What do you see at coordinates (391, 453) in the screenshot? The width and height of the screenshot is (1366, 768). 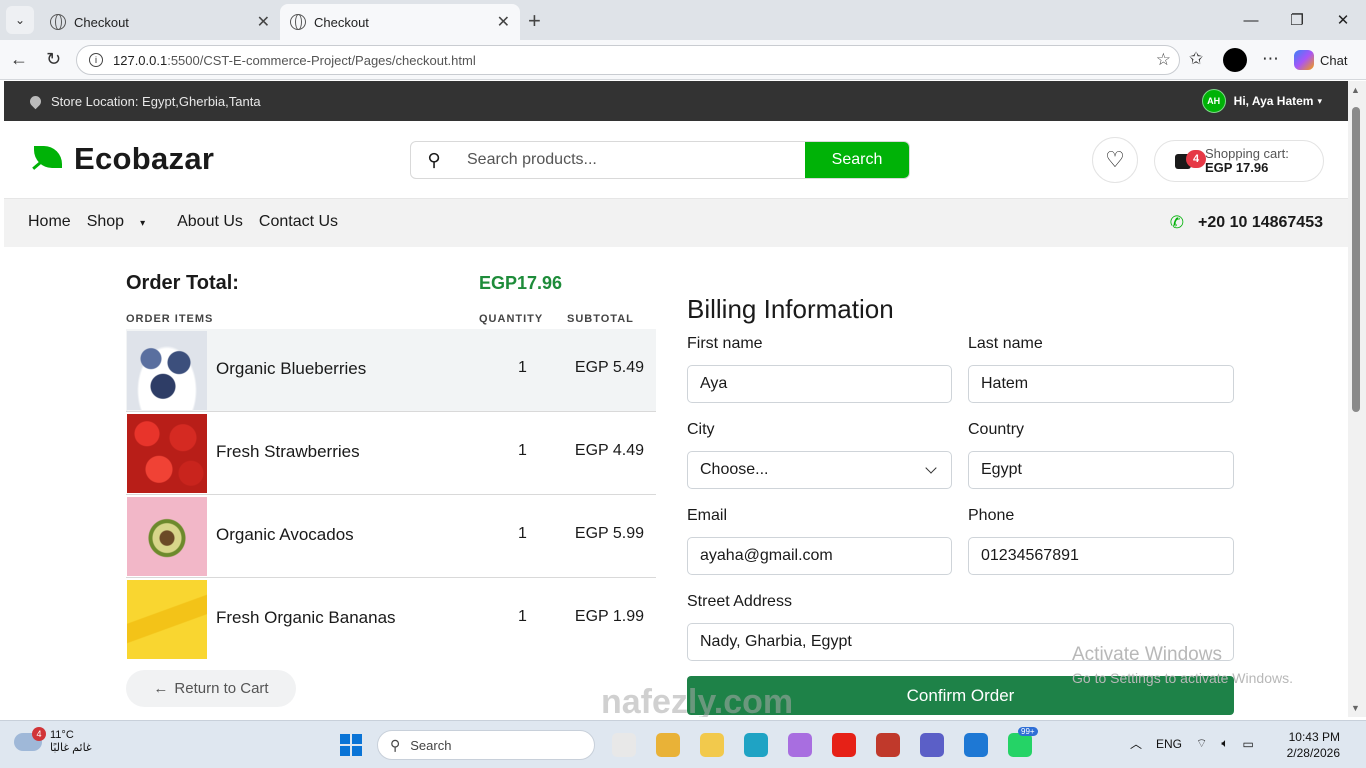 I see `order-item-row: Fresh Strawberries 1 EGP 4.49` at bounding box center [391, 453].